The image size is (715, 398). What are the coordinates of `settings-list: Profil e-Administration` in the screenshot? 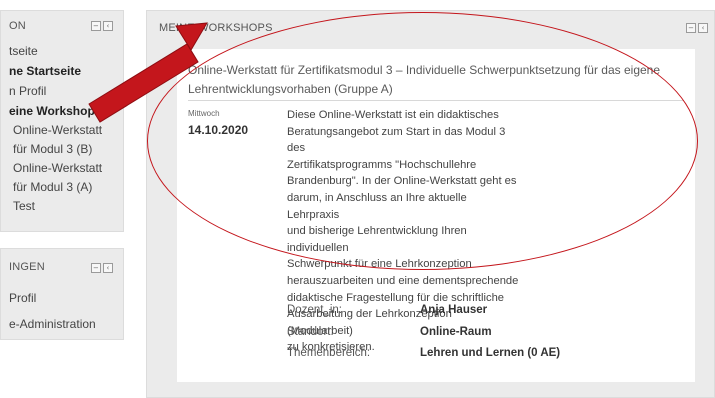 It's located at (62, 311).